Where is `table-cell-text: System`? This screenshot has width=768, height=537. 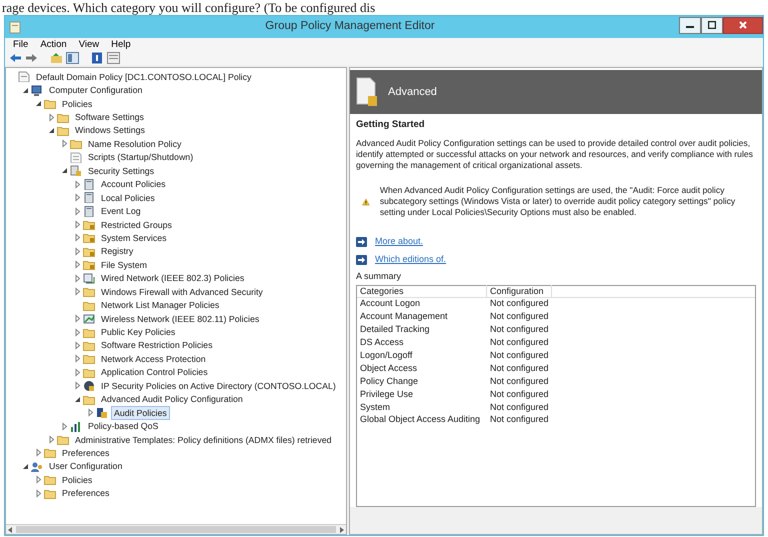
table-cell-text: System is located at coordinates (375, 407).